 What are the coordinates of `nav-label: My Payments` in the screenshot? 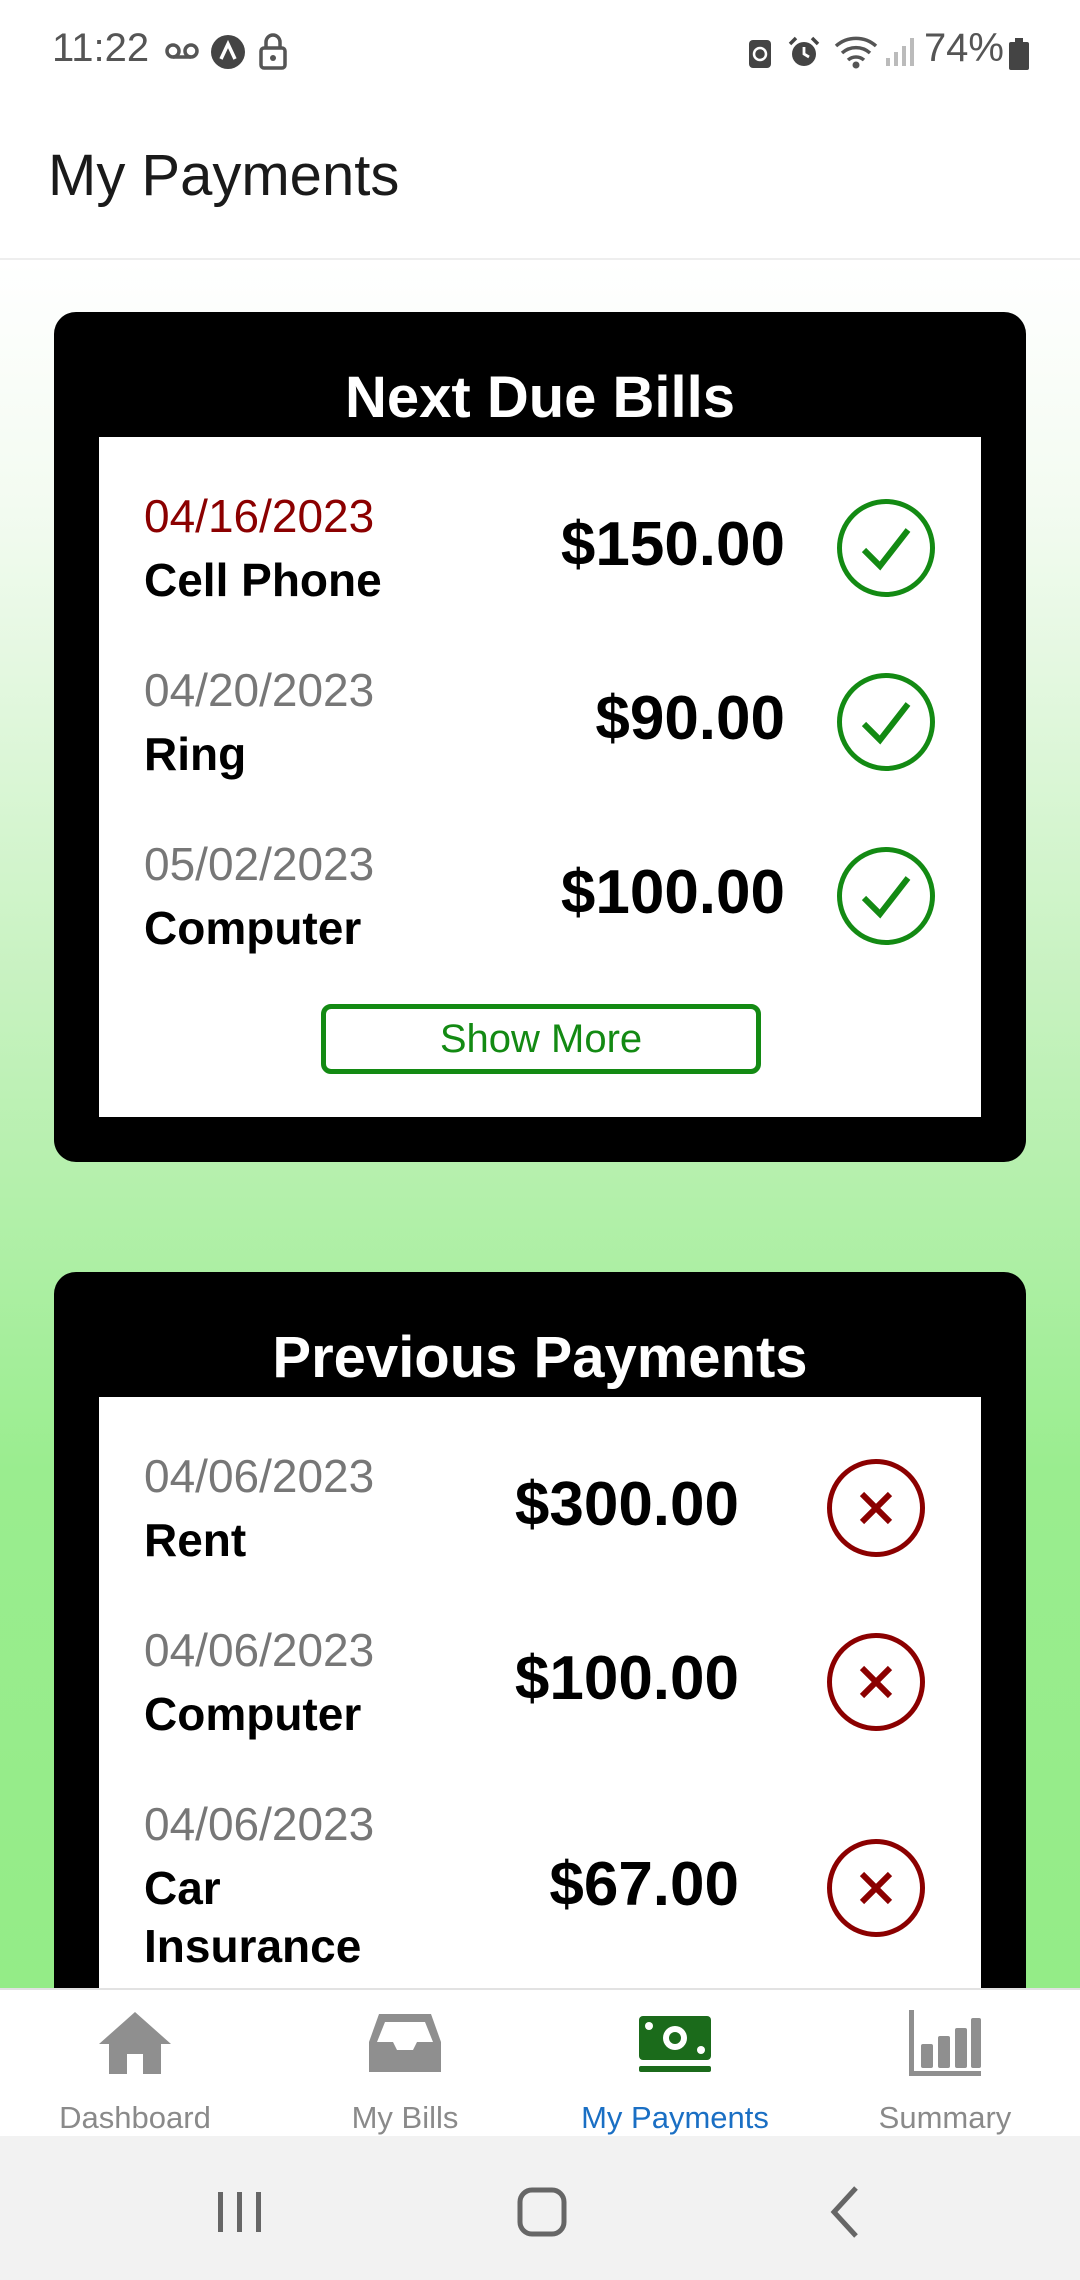 It's located at (675, 2117).